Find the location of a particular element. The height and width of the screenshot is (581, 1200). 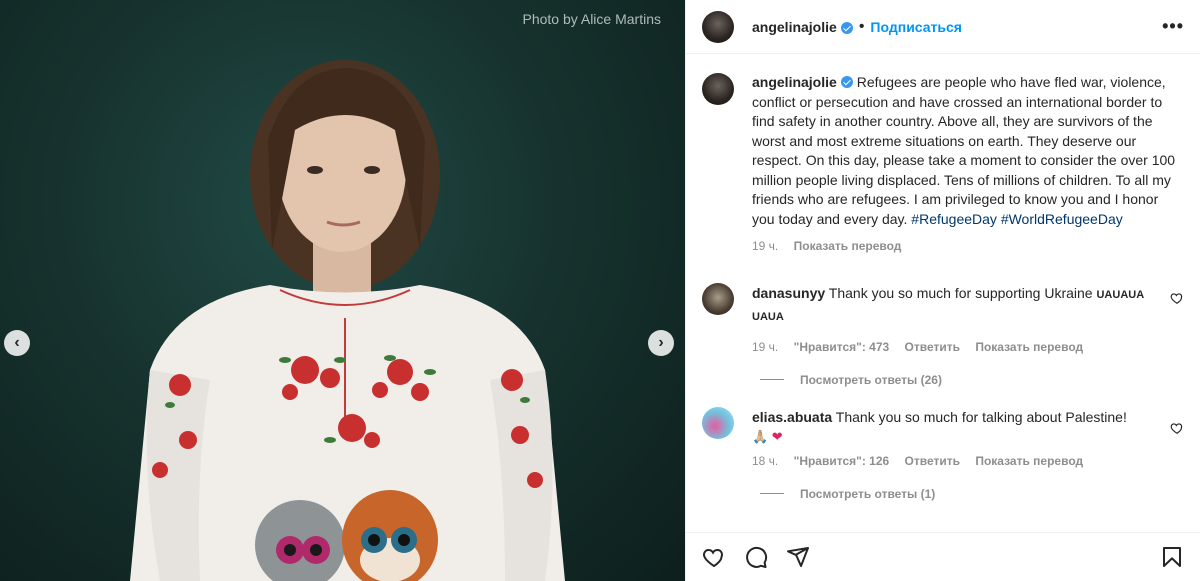

hashtag-worldrefugeeday: #WorldRefugeeDay is located at coordinates (1062, 219).